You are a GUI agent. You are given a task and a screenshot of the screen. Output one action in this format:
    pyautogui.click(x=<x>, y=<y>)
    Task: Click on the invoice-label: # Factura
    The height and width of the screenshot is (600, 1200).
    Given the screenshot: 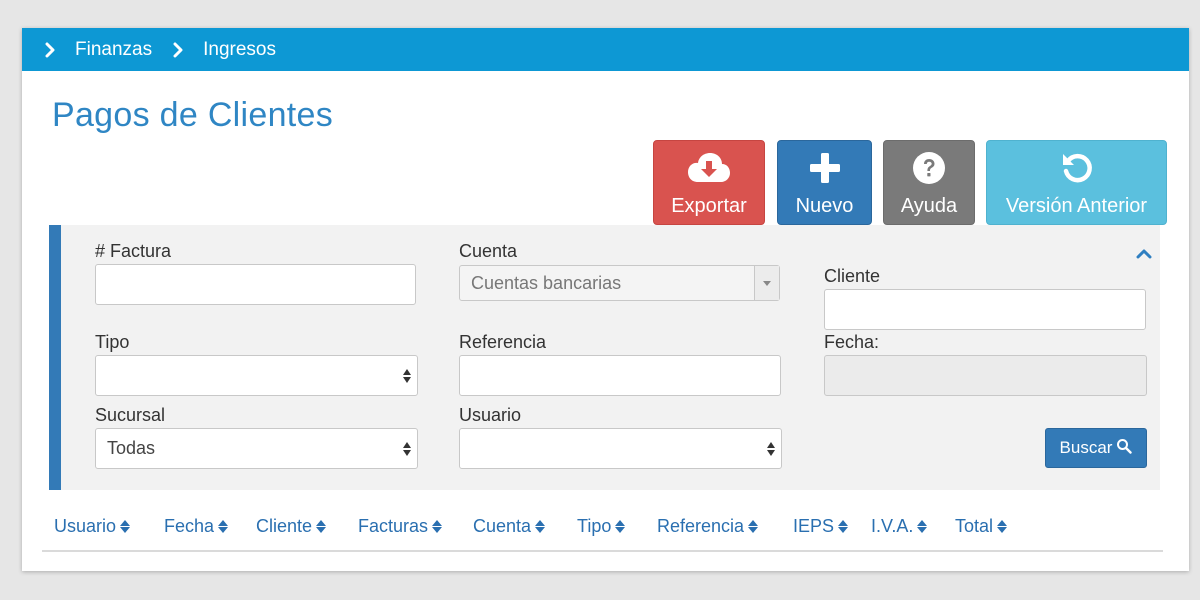 What is the action you would take?
    pyautogui.click(x=133, y=251)
    